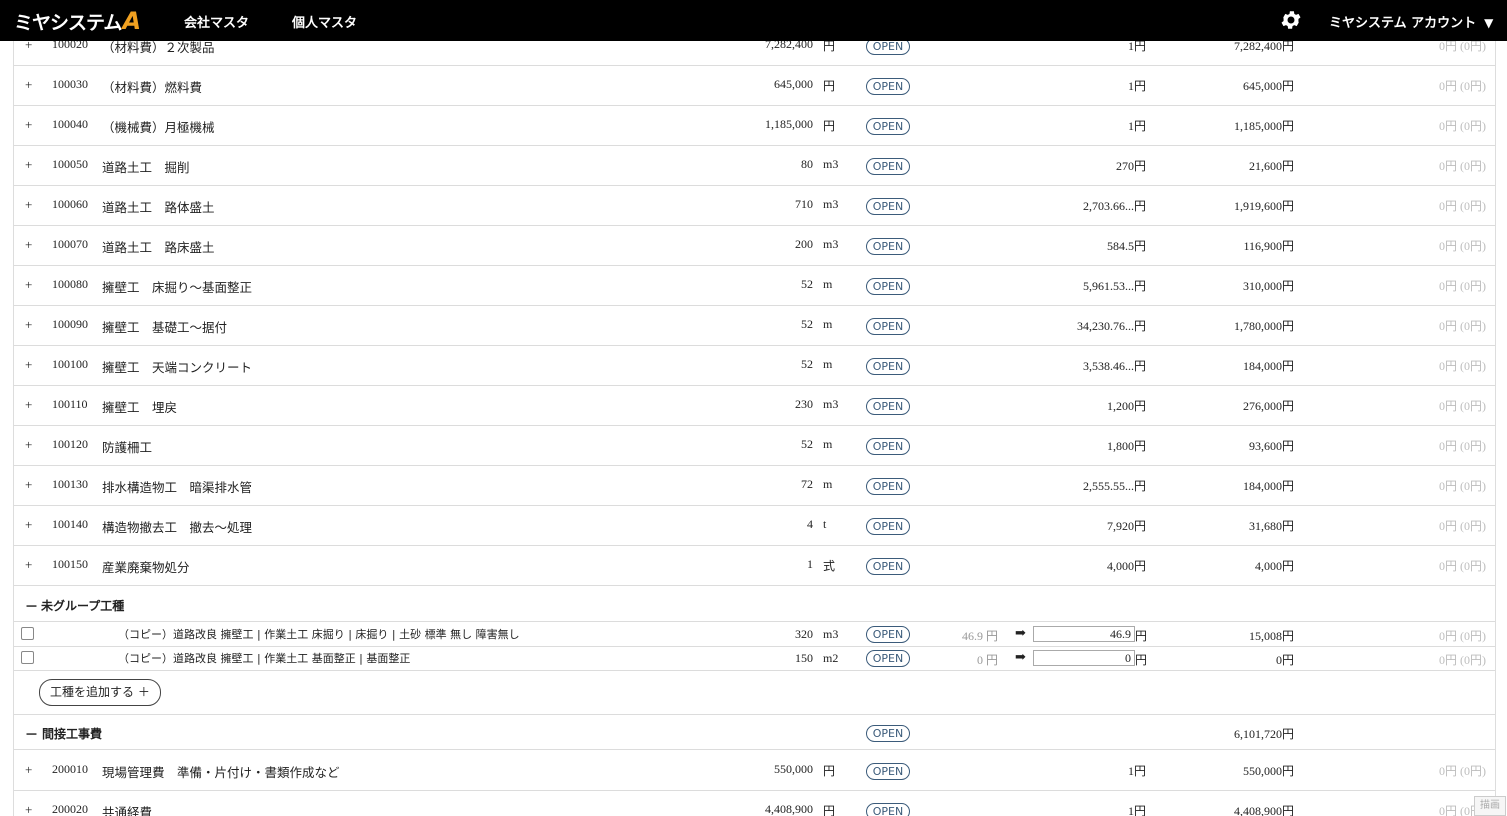  What do you see at coordinates (70, 809) in the screenshot?
I see `item-code: 200020` at bounding box center [70, 809].